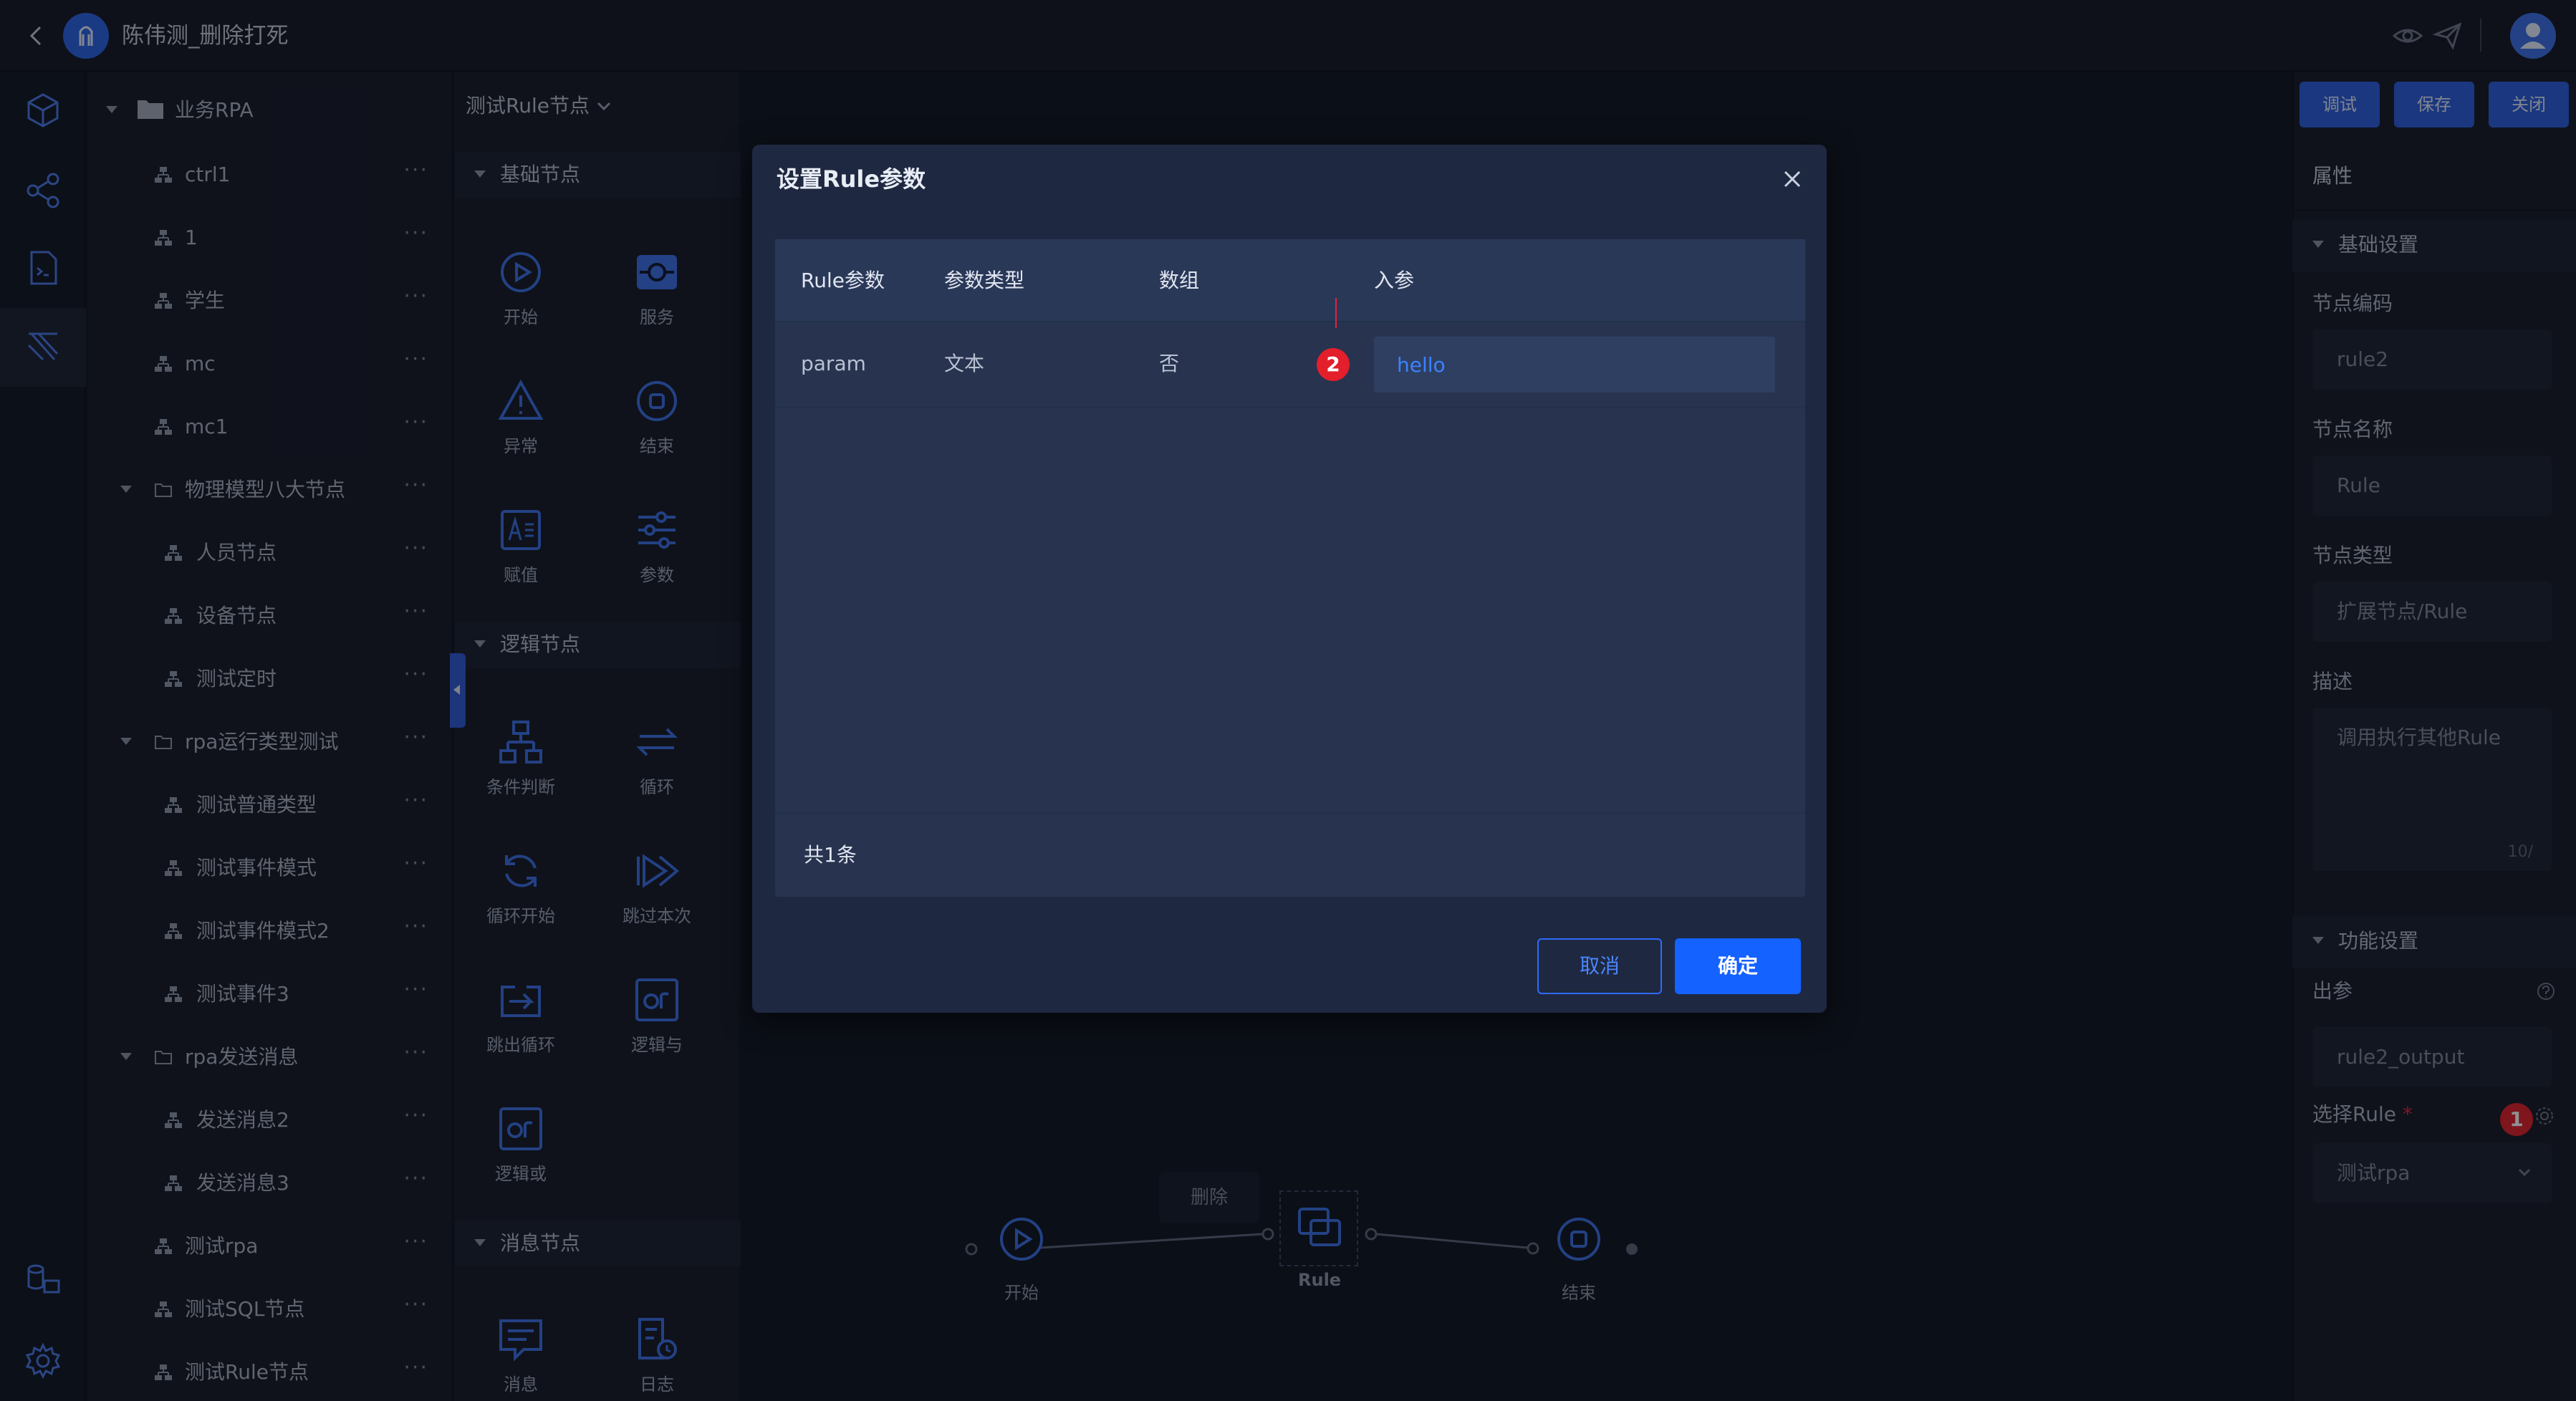  Describe the element at coordinates (1333, 364) in the screenshot. I see `annotation-badge-2: 2` at that location.